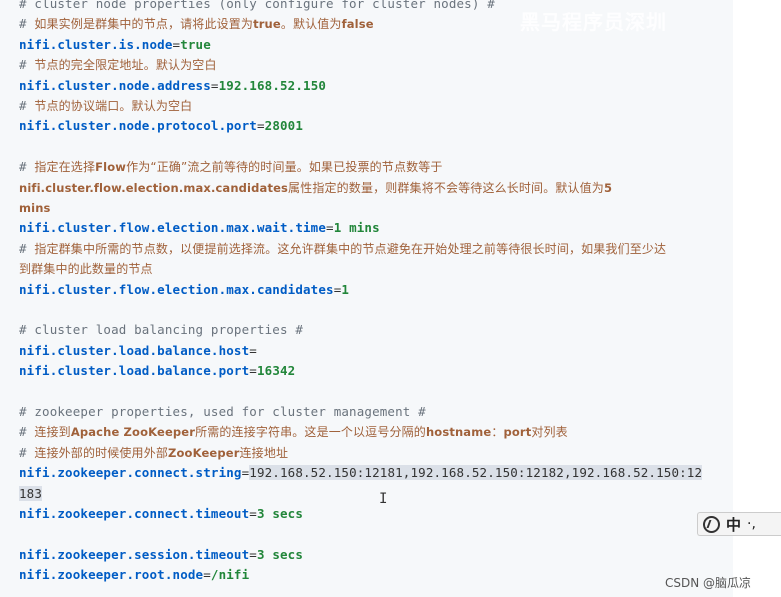  Describe the element at coordinates (134, 371) in the screenshot. I see `code-token: nifi.cluster.load.balance.port` at that location.